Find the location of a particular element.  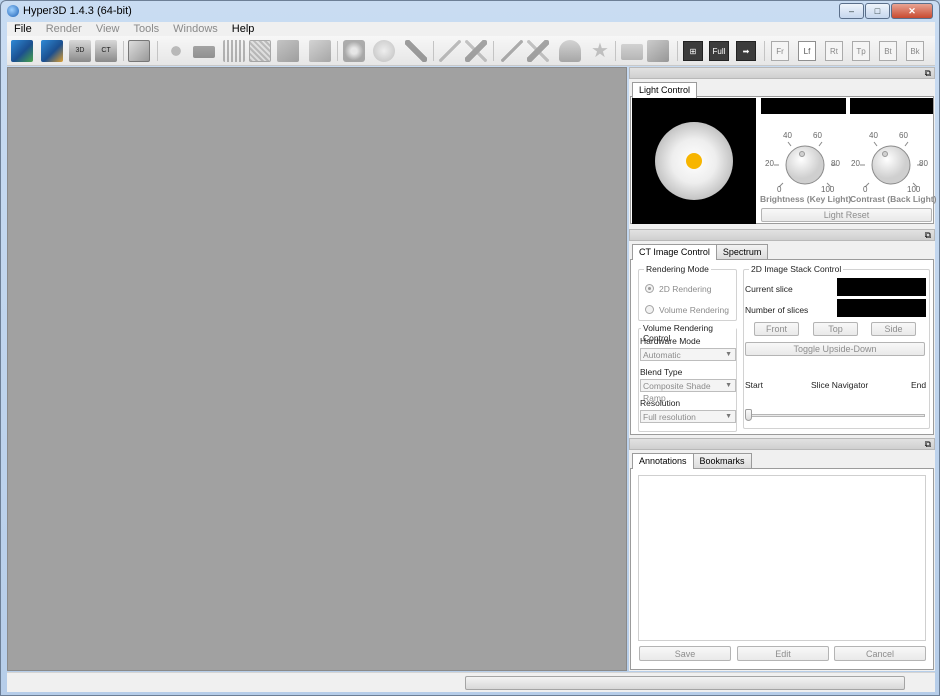

tab-spectrum: Spectrum is located at coordinates (742, 251).